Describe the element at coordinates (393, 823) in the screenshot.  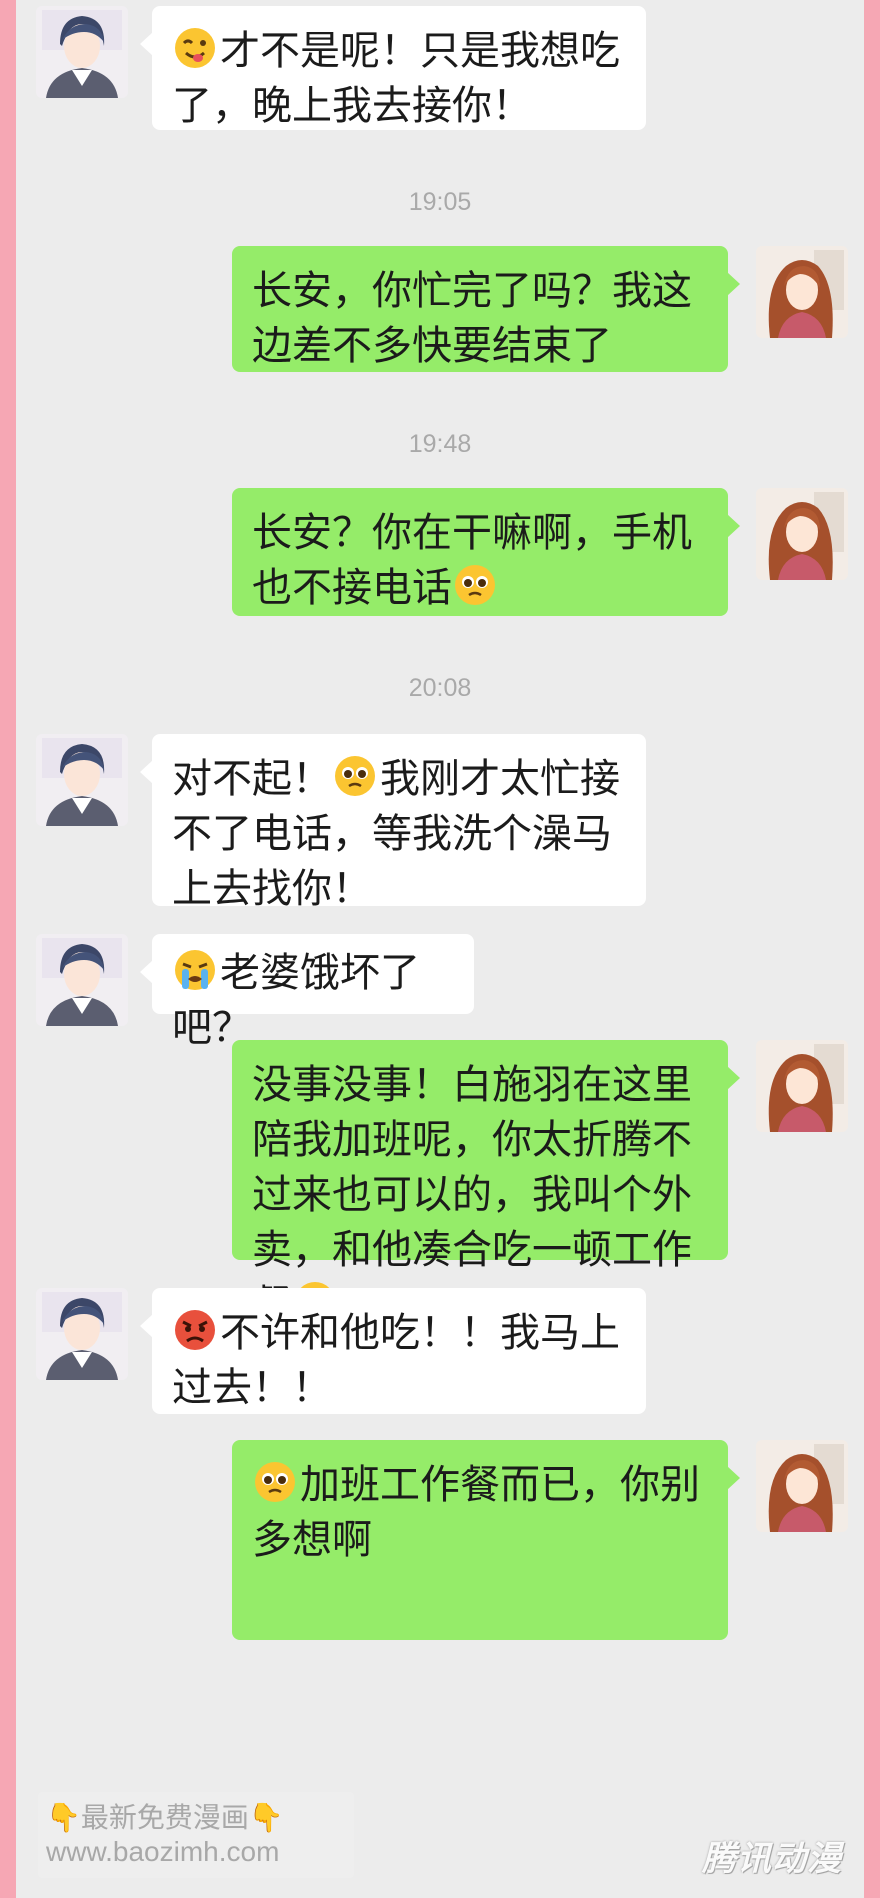
I see `message-bubble-received: 对不起！ 我刚才太忙接不了电话，等我洗个澡马上去找你！` at that location.